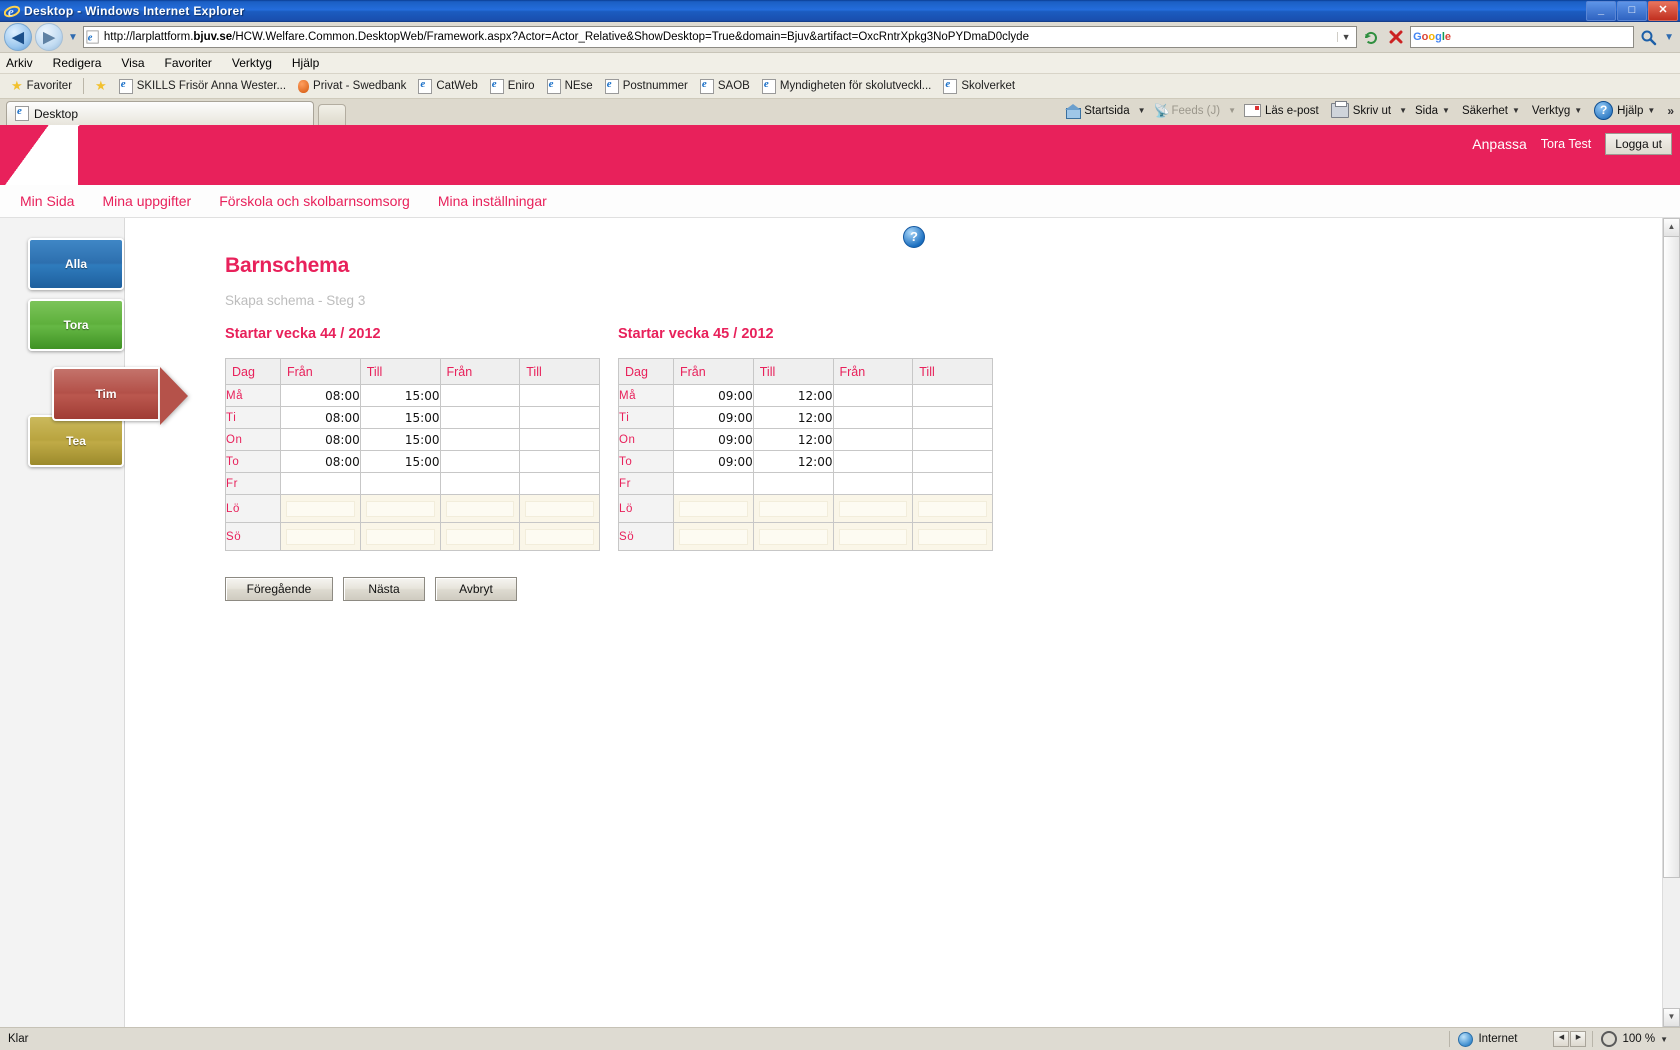 This screenshot has height=1050, width=1680. Describe the element at coordinates (1232, 110) in the screenshot. I see `feeds-dropdown-icon: ▼` at that location.